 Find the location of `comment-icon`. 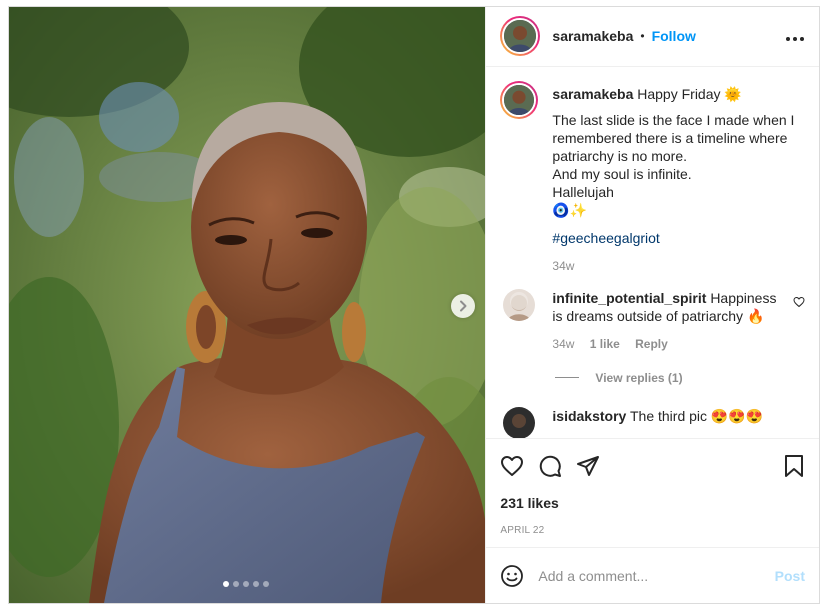

comment-icon is located at coordinates (551, 466).